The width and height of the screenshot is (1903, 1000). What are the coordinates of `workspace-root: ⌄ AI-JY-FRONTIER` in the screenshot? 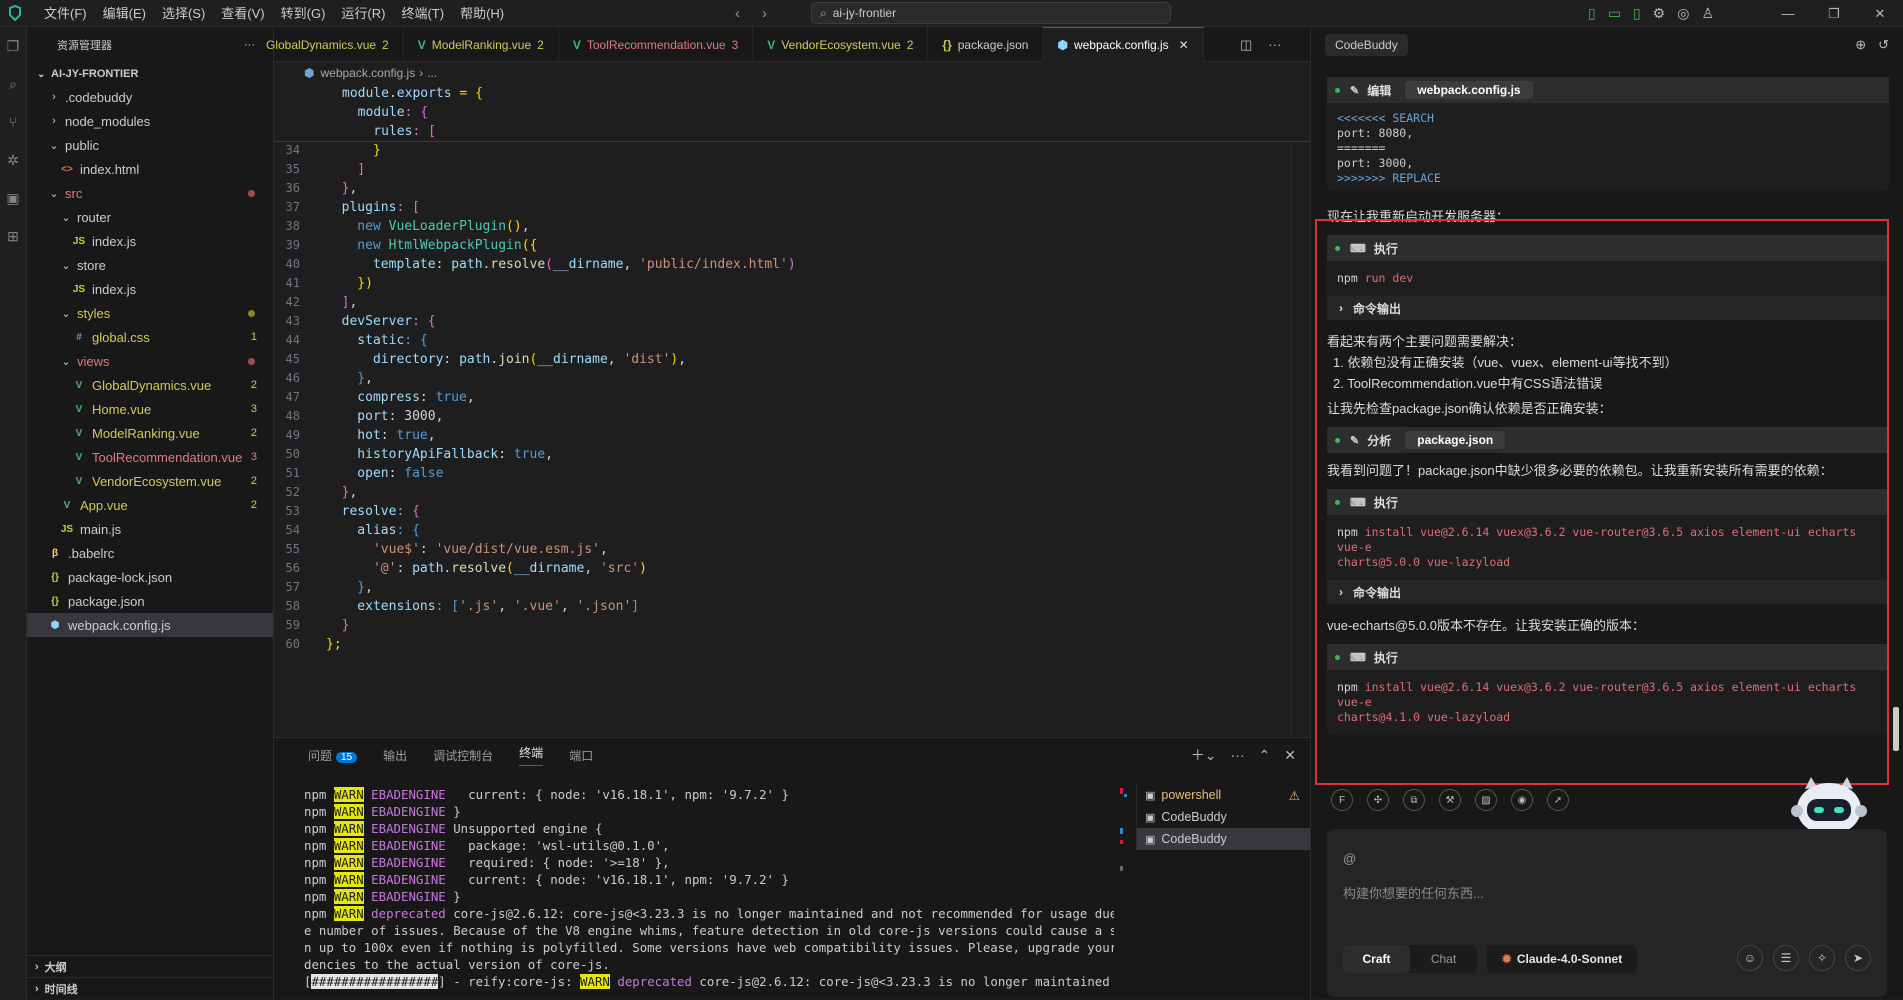 It's located at (150, 74).